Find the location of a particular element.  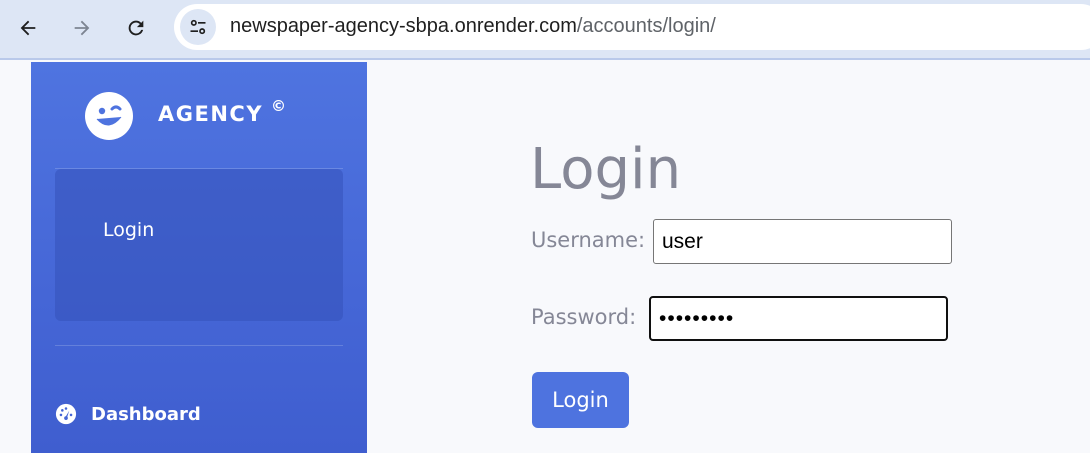

arrow-right-icon is located at coordinates (82, 28).